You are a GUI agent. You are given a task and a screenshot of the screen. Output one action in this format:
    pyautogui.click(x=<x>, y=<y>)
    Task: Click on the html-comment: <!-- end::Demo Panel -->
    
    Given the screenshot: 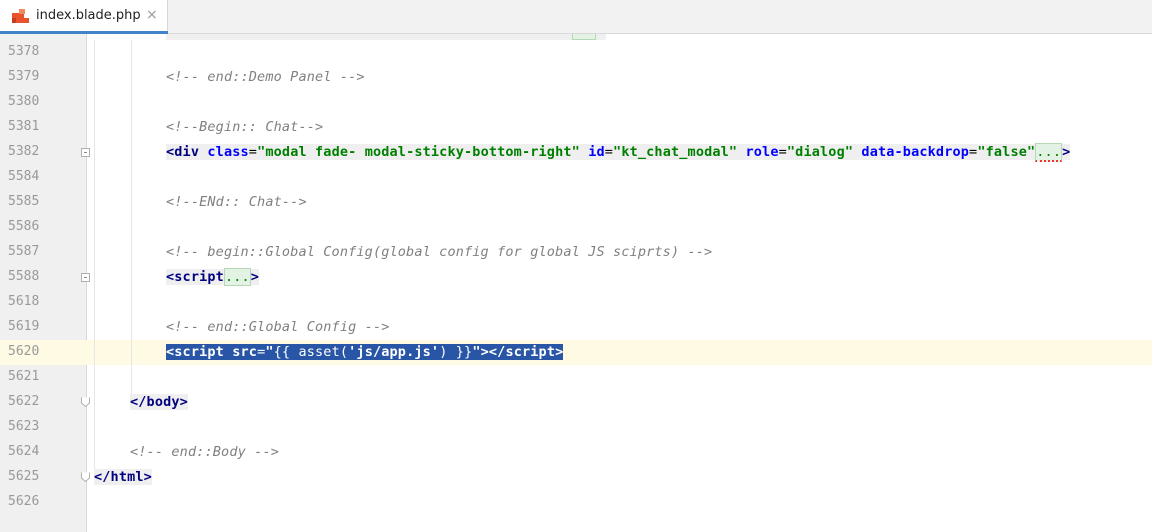 What is the action you would take?
    pyautogui.click(x=265, y=77)
    